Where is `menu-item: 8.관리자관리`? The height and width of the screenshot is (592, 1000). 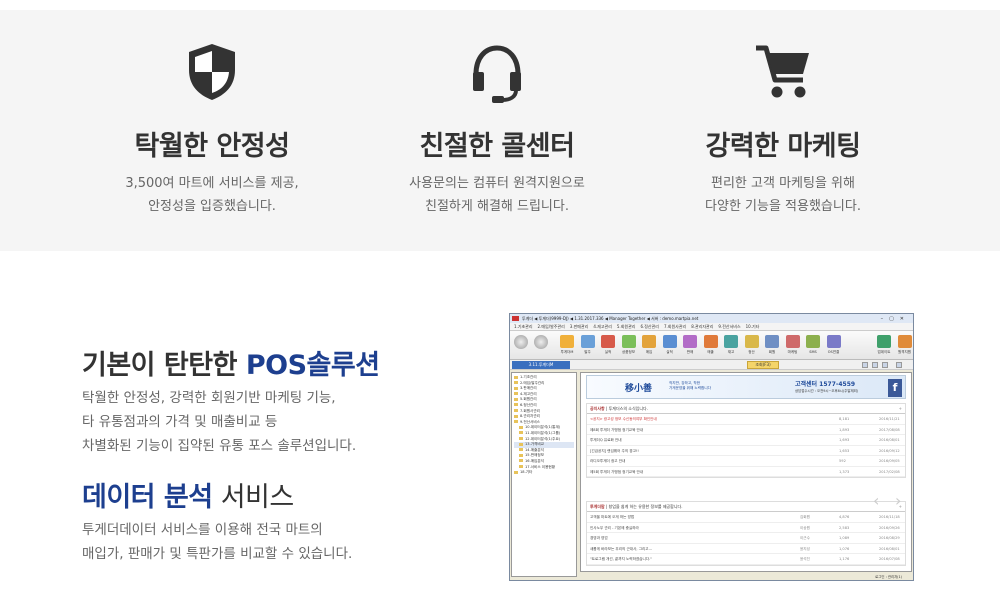
menu-item: 8.관리자관리 is located at coordinates (702, 326).